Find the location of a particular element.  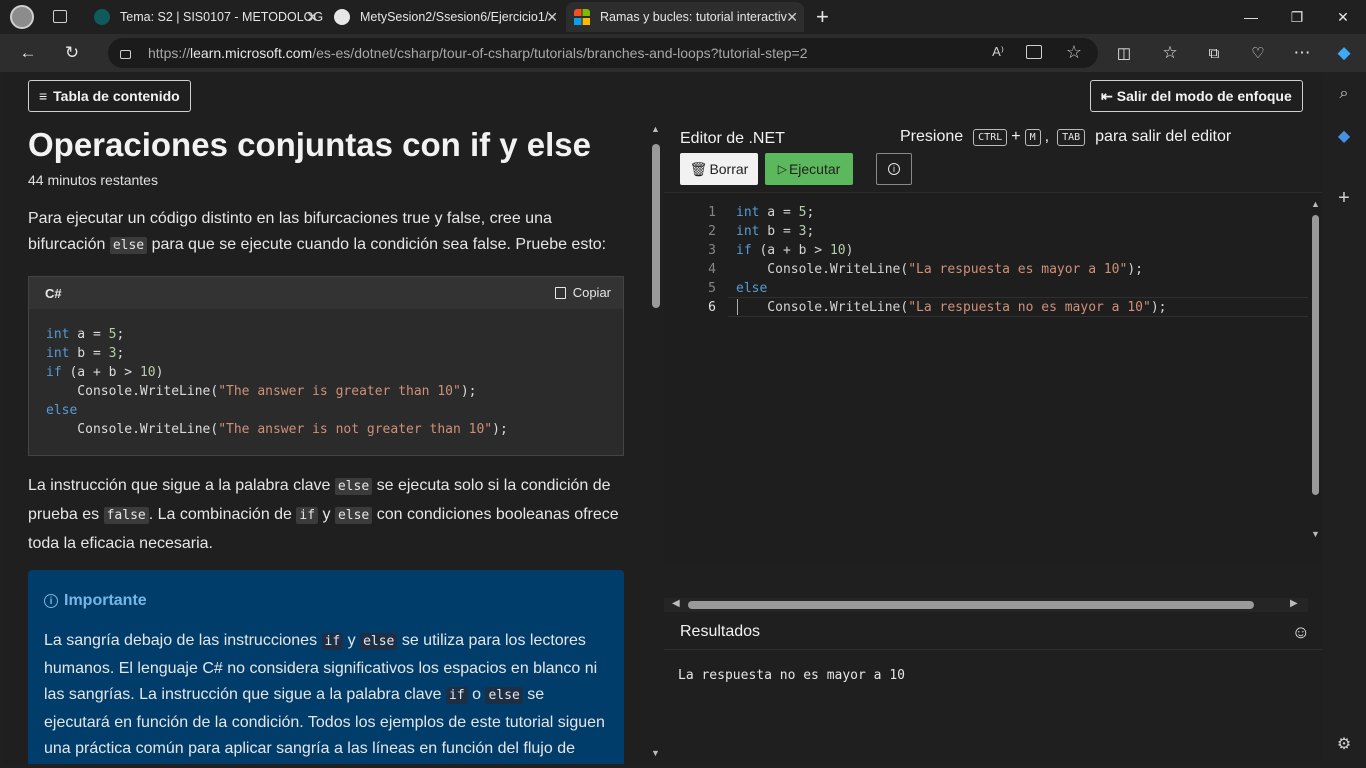

text: y is located at coordinates (326, 514).